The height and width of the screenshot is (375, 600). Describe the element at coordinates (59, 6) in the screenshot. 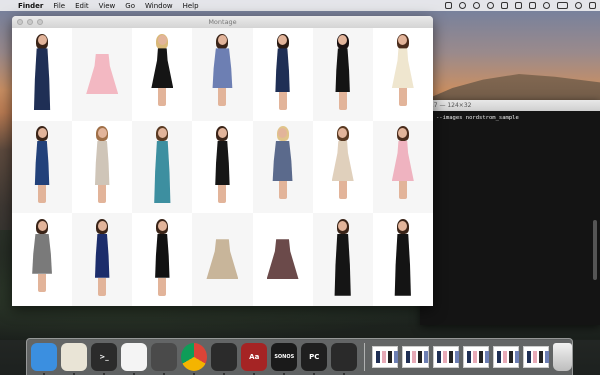

I see `menu-file: File` at that location.